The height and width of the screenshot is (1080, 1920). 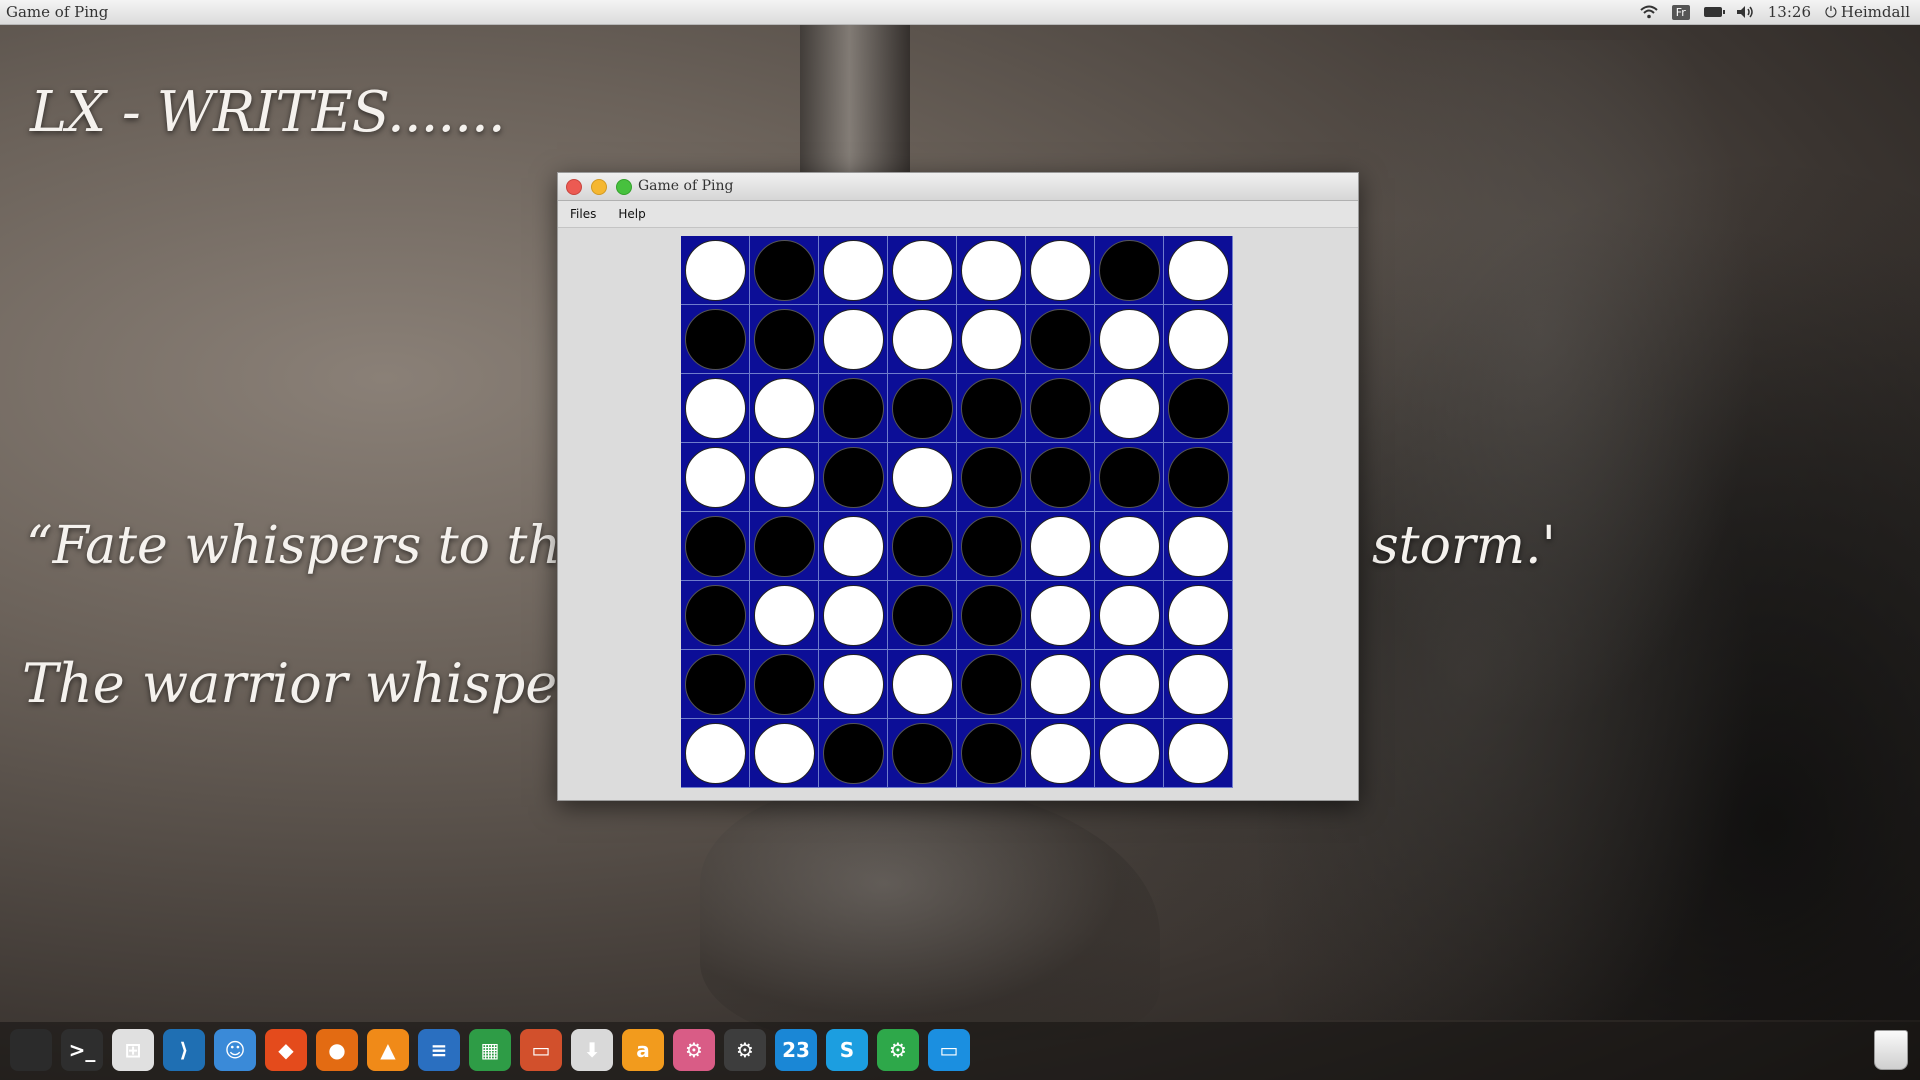 What do you see at coordinates (592, 1050) in the screenshot?
I see `installer-icon: ⬇` at bounding box center [592, 1050].